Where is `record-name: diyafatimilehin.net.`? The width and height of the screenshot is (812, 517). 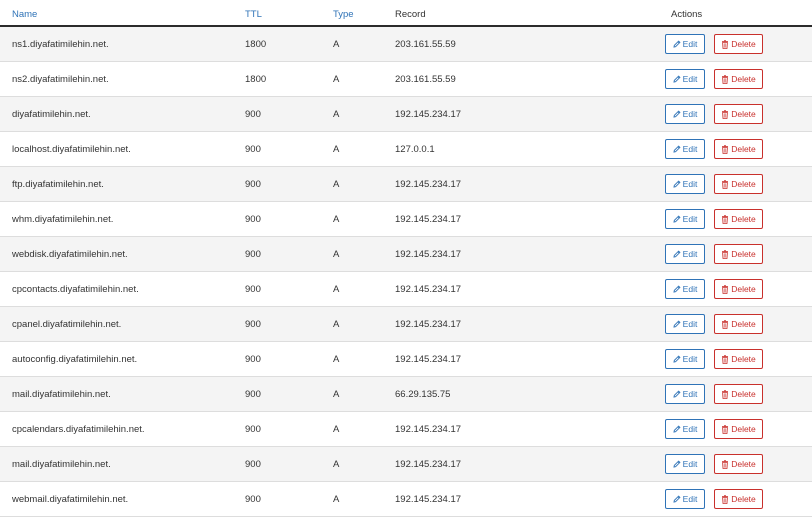 record-name: diyafatimilehin.net. is located at coordinates (51, 114).